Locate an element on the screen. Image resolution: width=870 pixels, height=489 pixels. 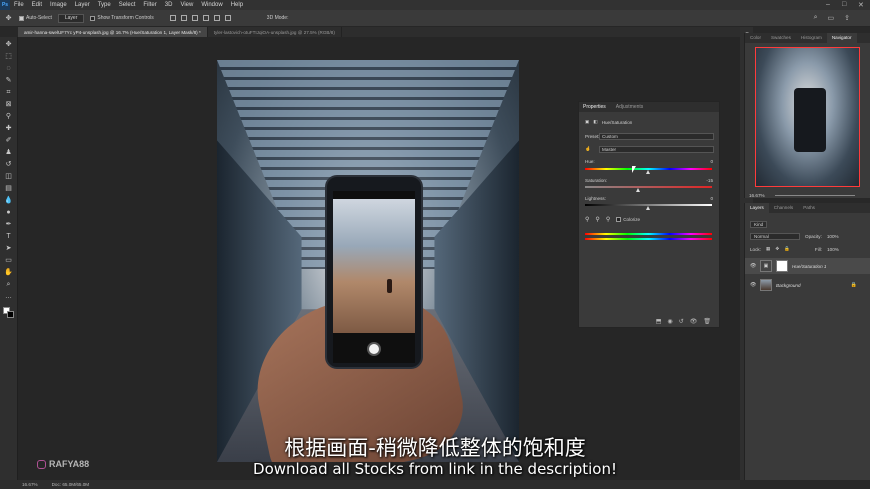
navigator-thumbnail is located at coordinates (807, 117).